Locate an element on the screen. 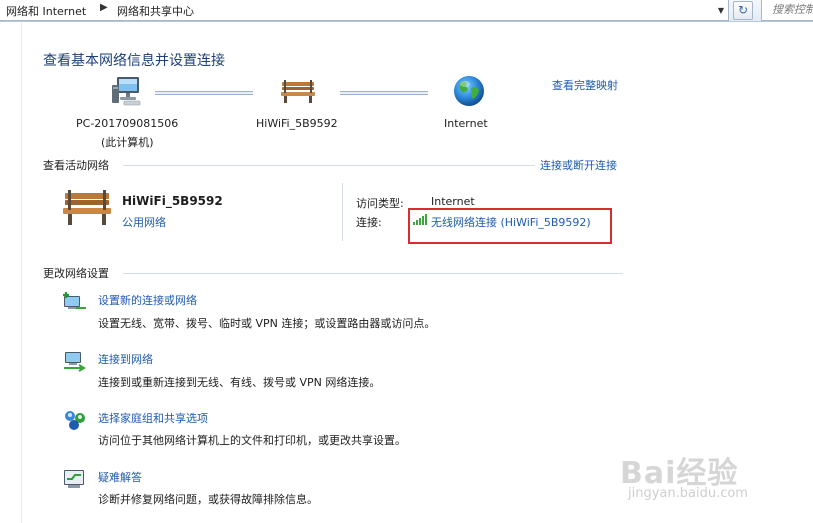 The image size is (813, 523). access-type-value: Internet is located at coordinates (453, 201).